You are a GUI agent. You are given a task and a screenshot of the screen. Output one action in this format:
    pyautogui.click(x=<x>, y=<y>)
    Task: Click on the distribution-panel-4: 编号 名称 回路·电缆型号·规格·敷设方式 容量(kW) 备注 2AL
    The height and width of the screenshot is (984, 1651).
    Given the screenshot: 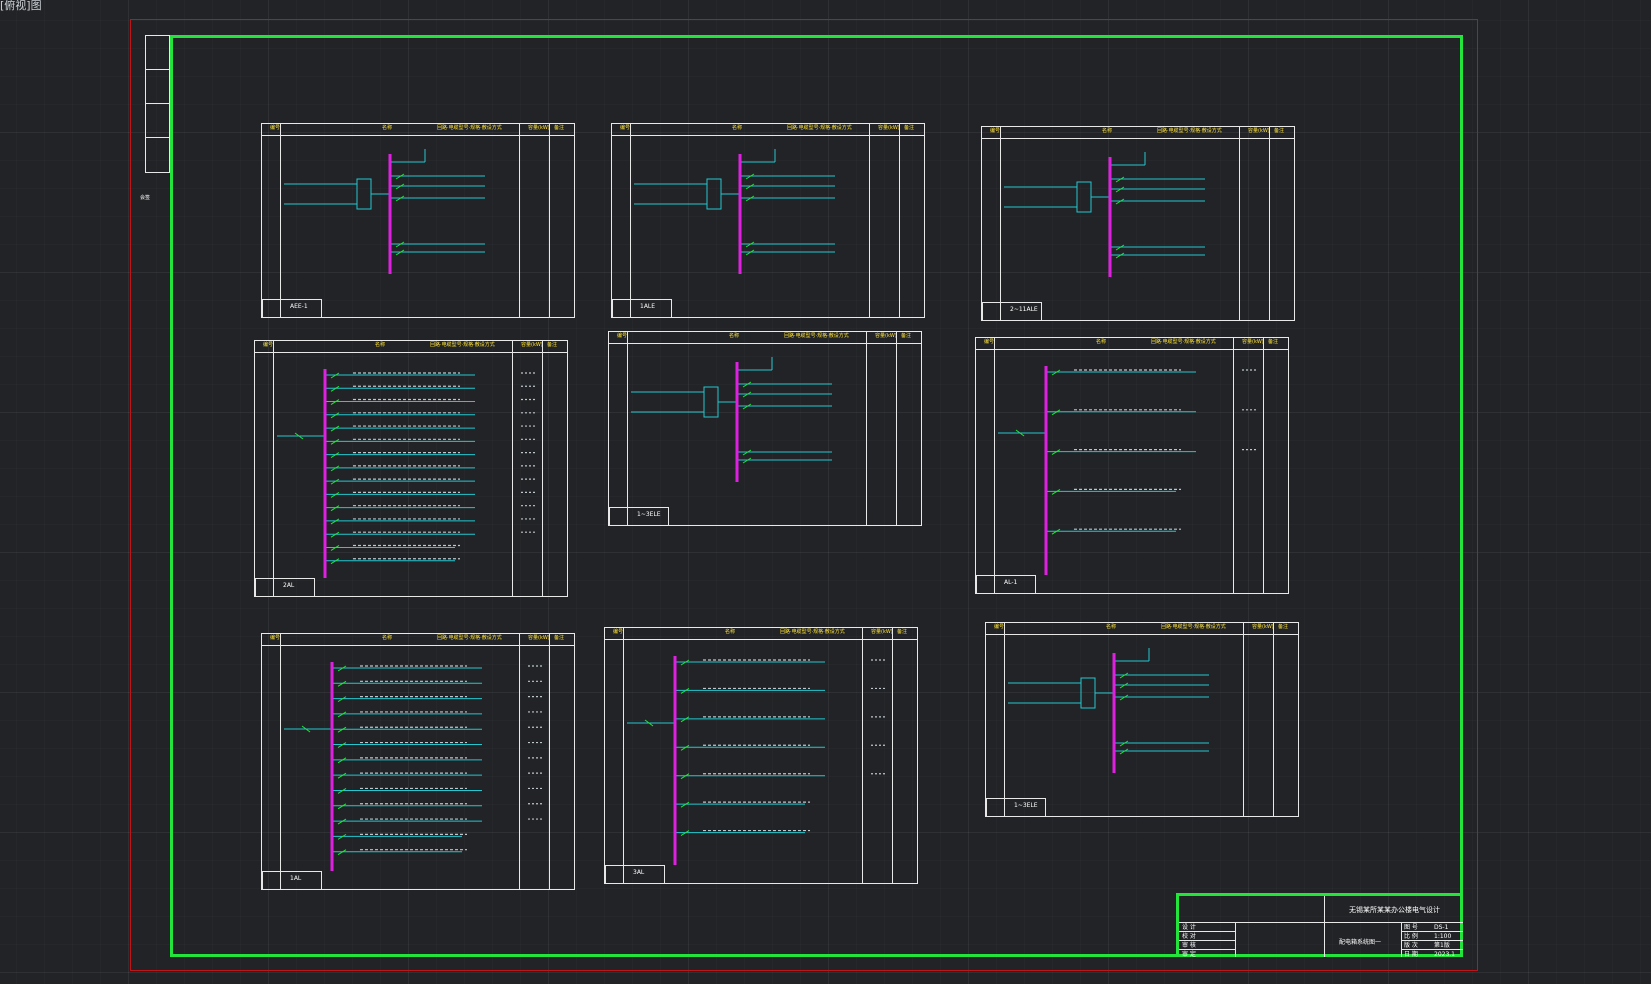 What is the action you would take?
    pyautogui.click(x=411, y=468)
    